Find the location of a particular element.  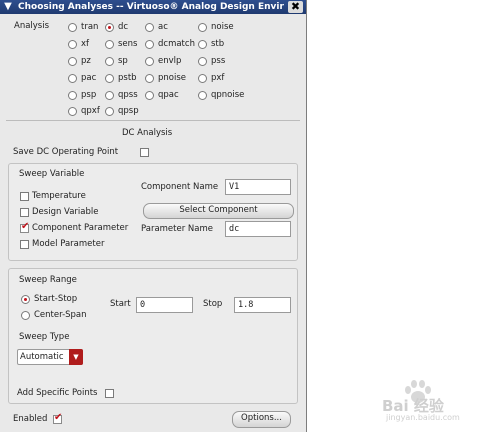

dc-analysis-title: DC Analysis is located at coordinates (147, 133).